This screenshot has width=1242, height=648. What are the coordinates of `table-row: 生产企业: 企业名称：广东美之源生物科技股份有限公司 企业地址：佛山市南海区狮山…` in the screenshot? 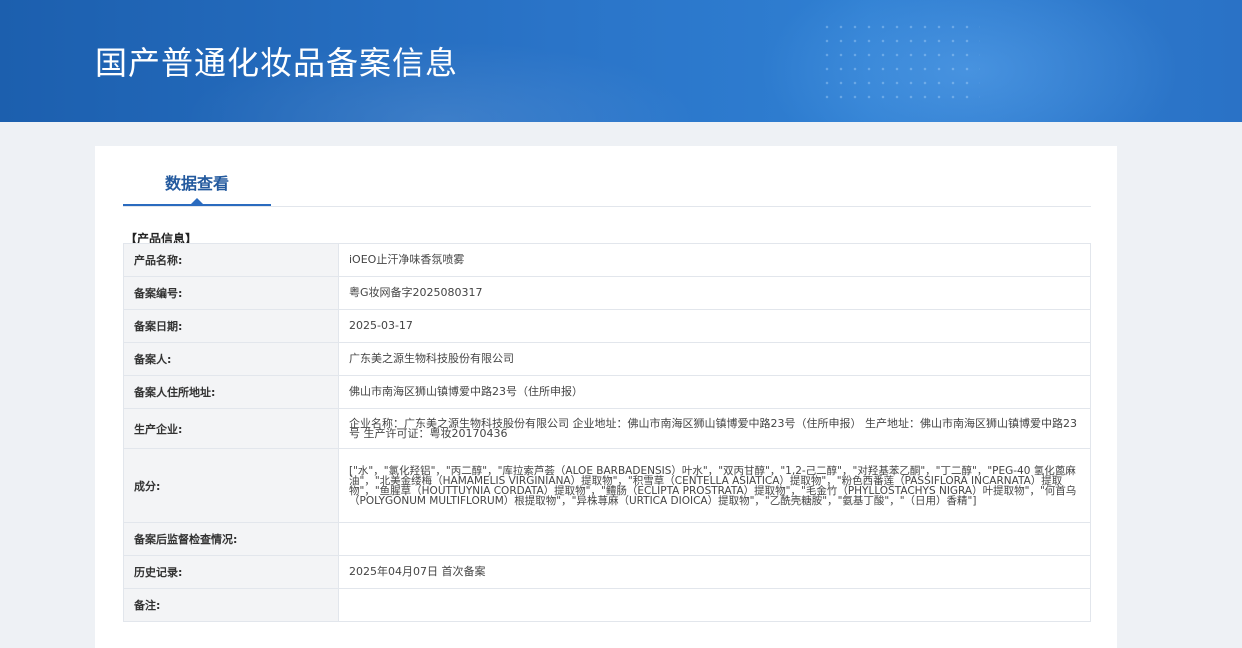 It's located at (607, 428).